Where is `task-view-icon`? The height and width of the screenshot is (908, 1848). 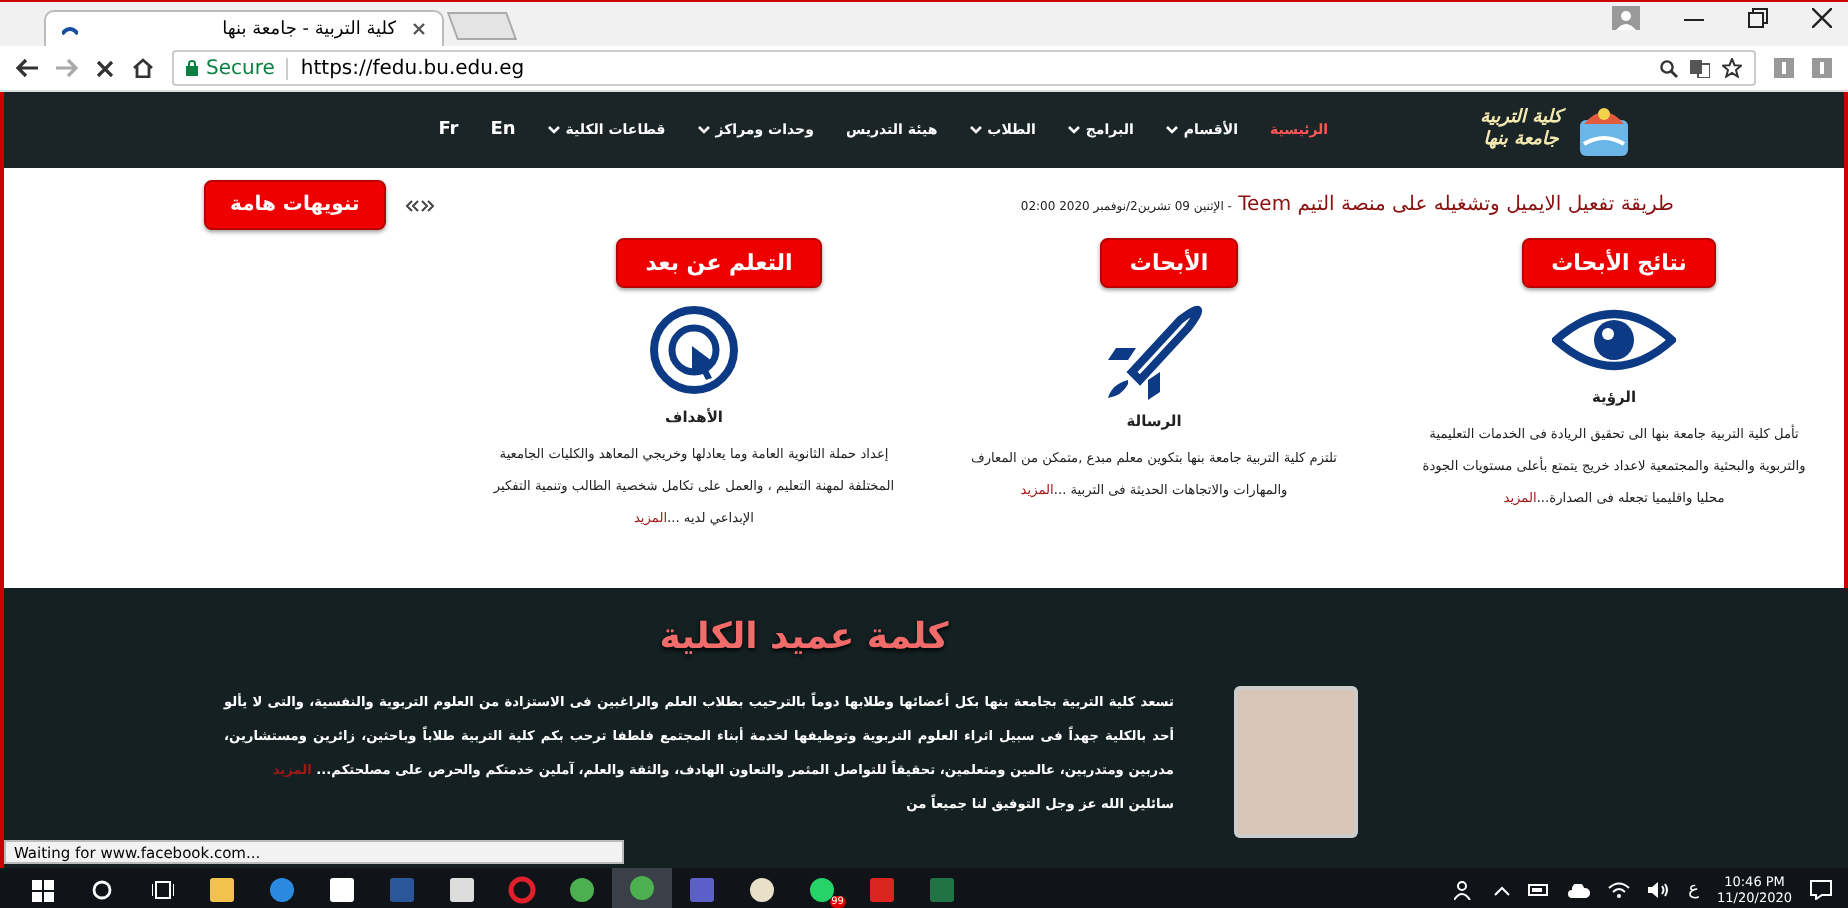
task-view-icon is located at coordinates (162, 890).